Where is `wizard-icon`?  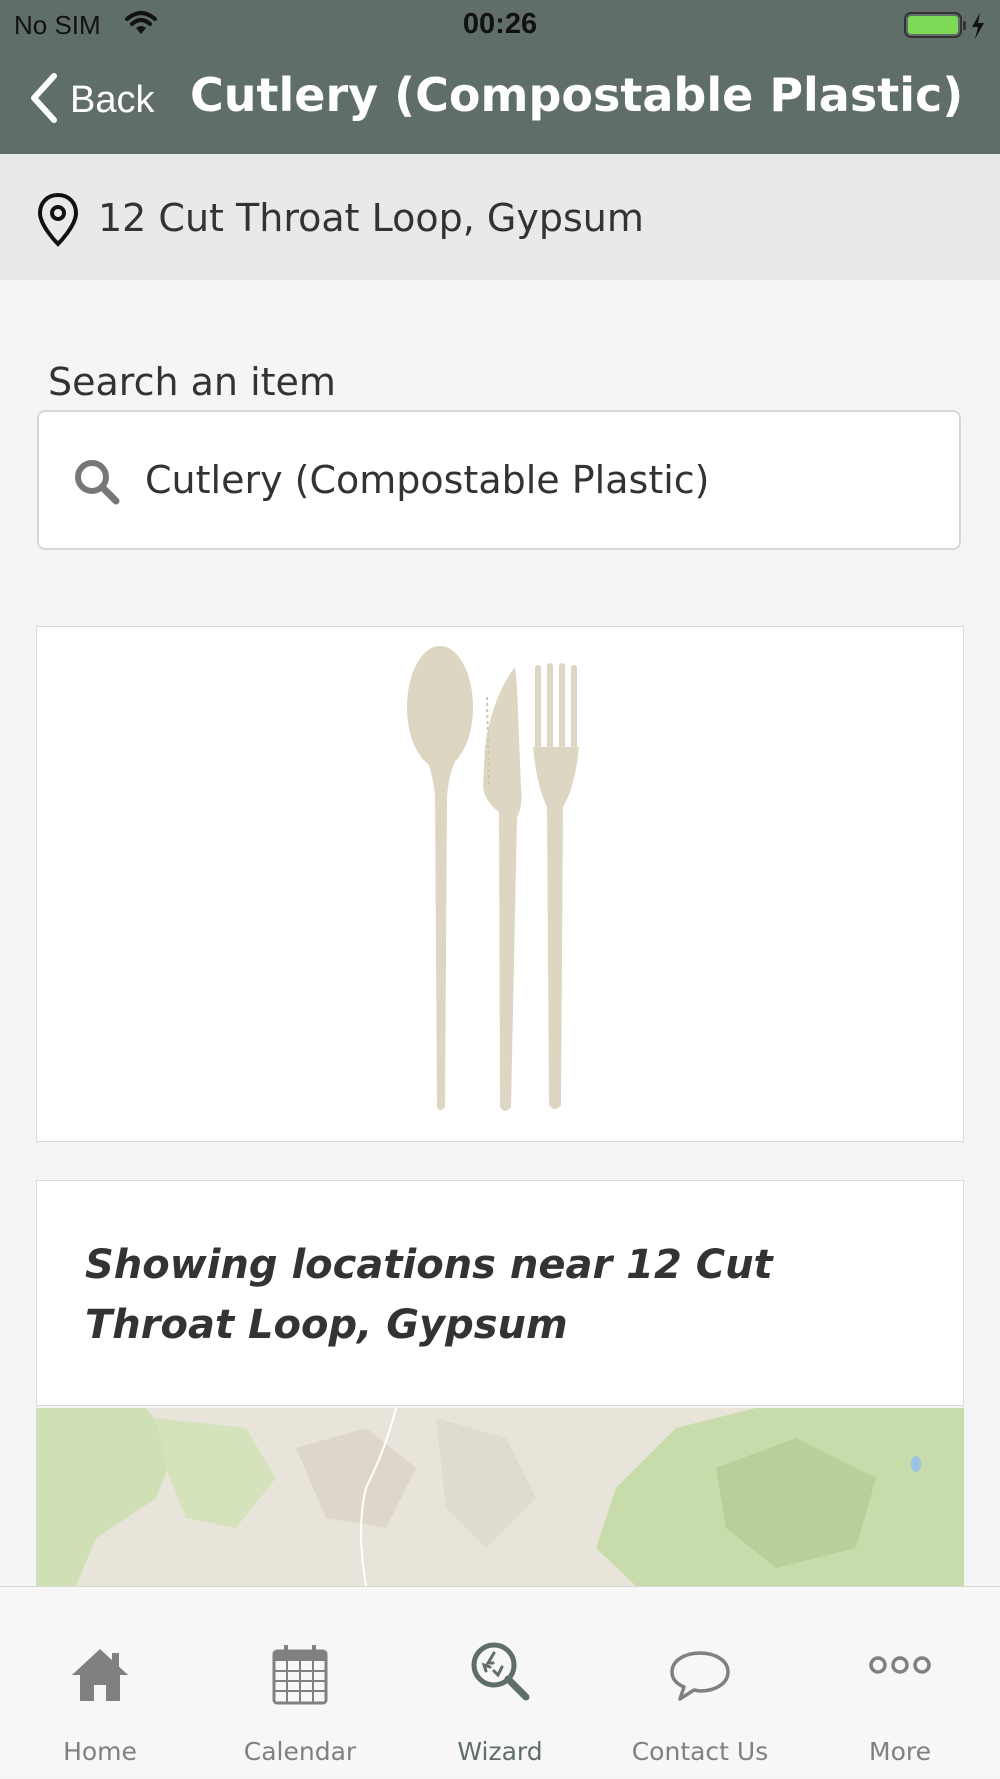 wizard-icon is located at coordinates (500, 1677).